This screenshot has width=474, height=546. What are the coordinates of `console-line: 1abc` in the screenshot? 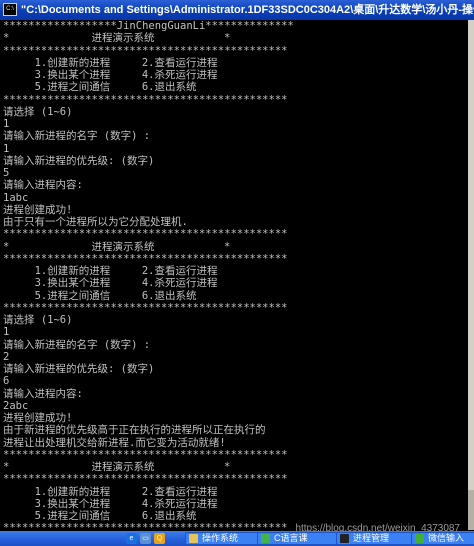 It's located at (16, 197).